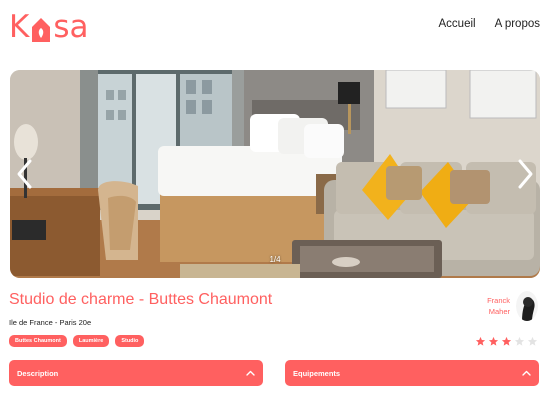  I want to click on tag-buttes-chaumont: Buttes Chaumont, so click(38, 341).